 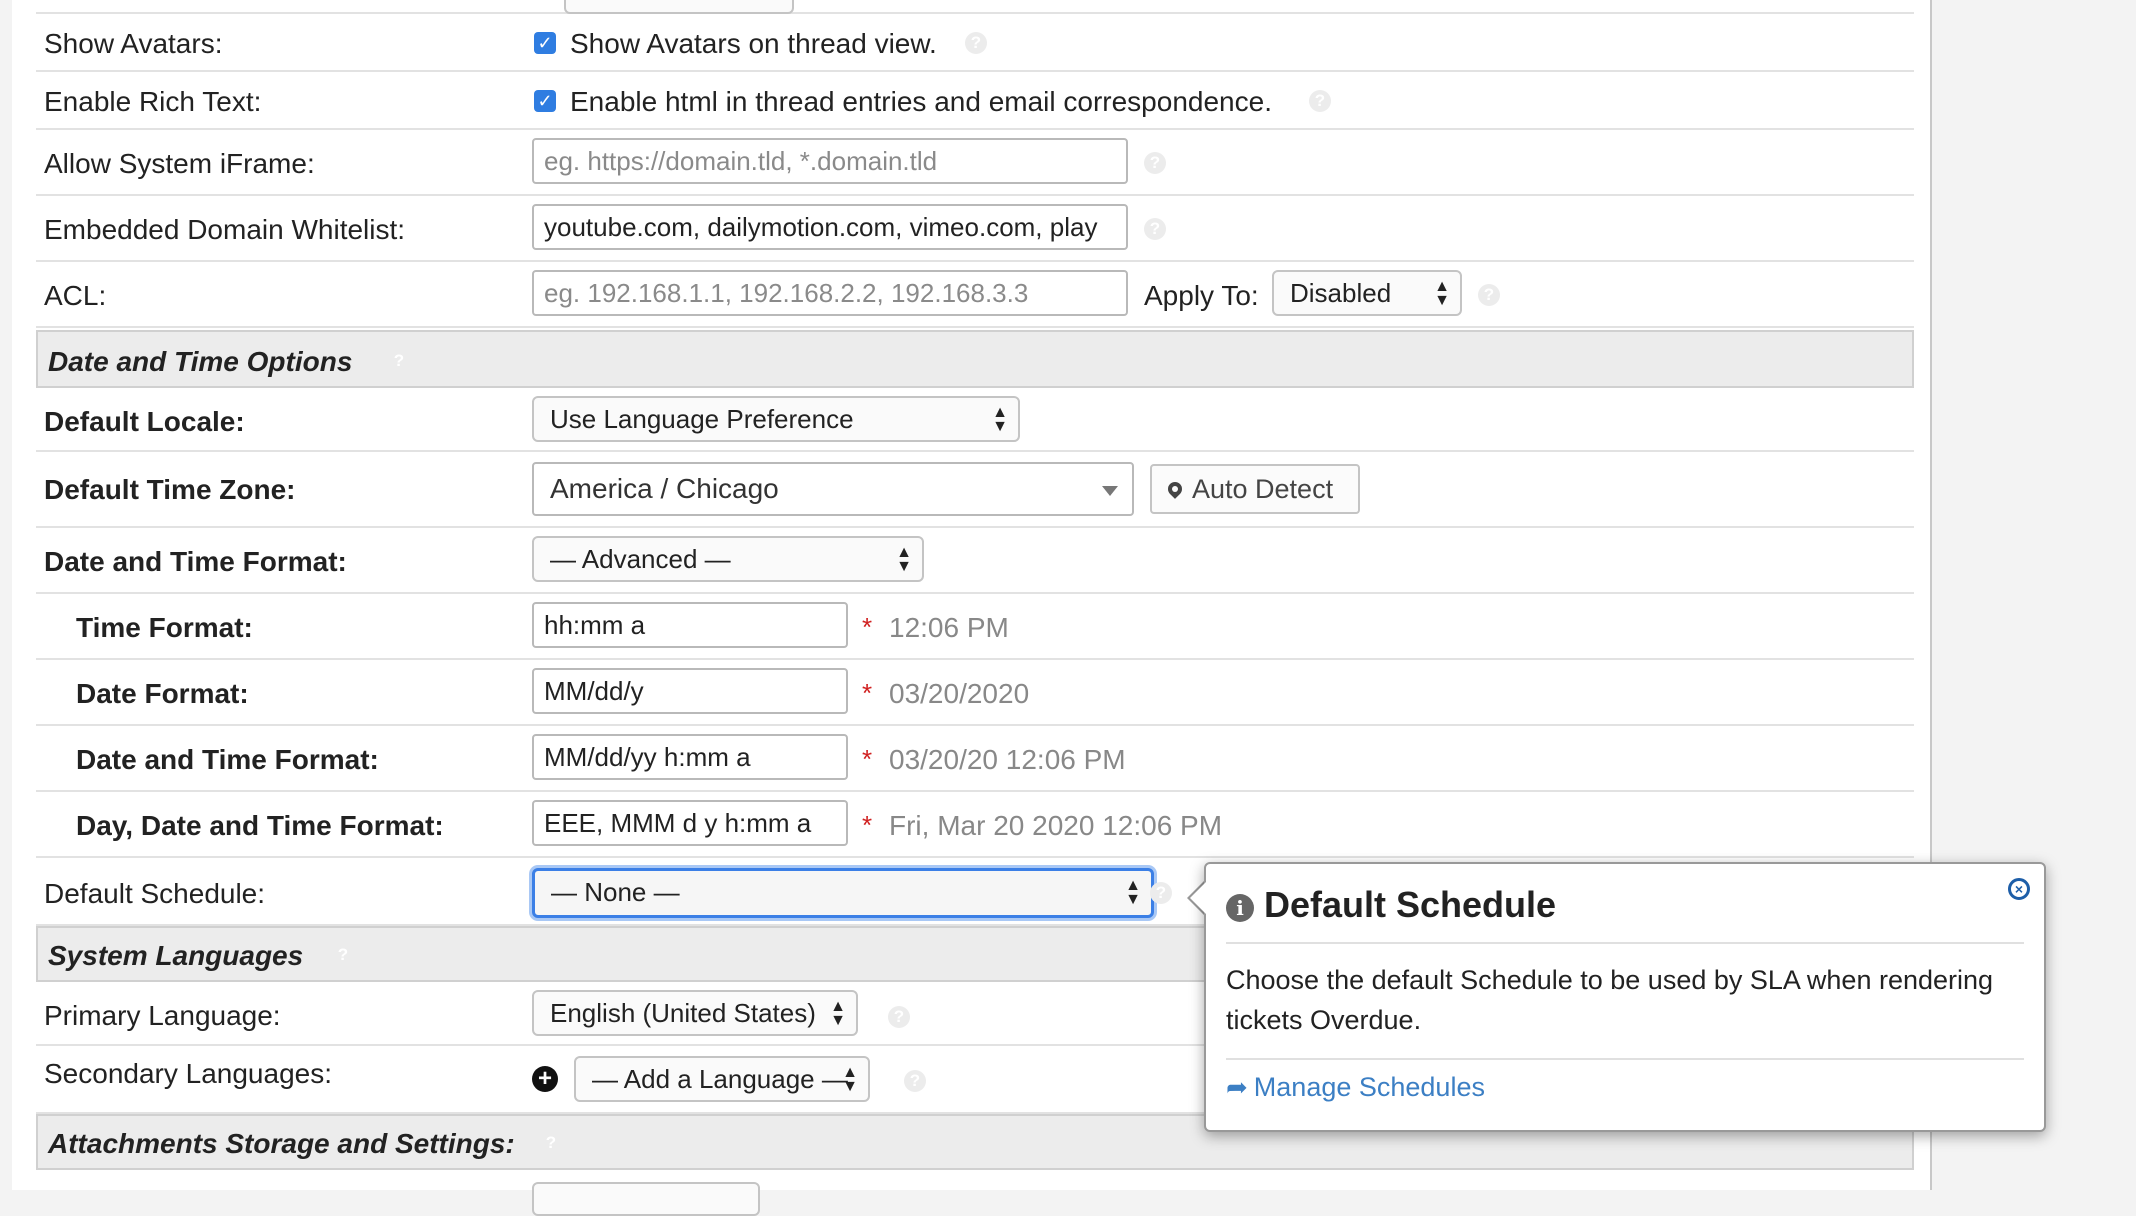 I want to click on locale-label: Default Locale:, so click(x=144, y=421).